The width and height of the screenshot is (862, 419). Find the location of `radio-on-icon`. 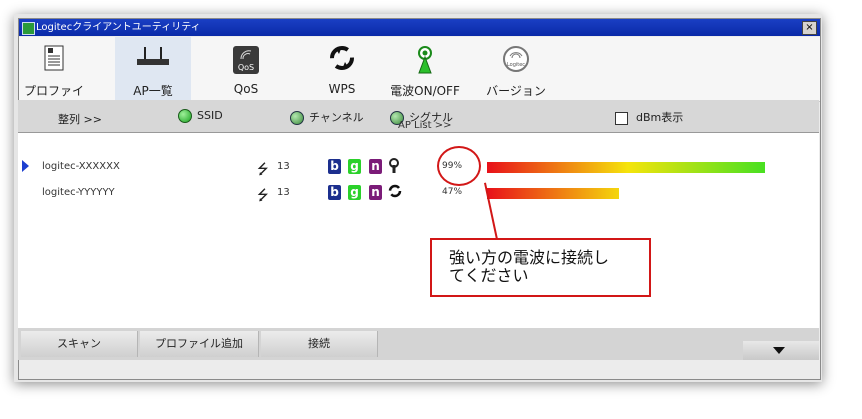

radio-on-icon is located at coordinates (185, 116).